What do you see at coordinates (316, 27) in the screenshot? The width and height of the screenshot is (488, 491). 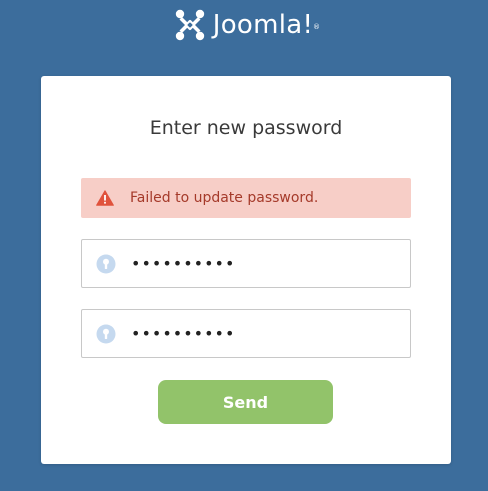 I see `registered-mark: ®` at bounding box center [316, 27].